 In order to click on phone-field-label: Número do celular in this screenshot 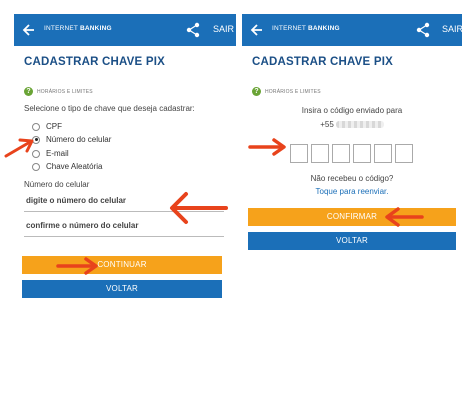, I will do `click(57, 184)`.